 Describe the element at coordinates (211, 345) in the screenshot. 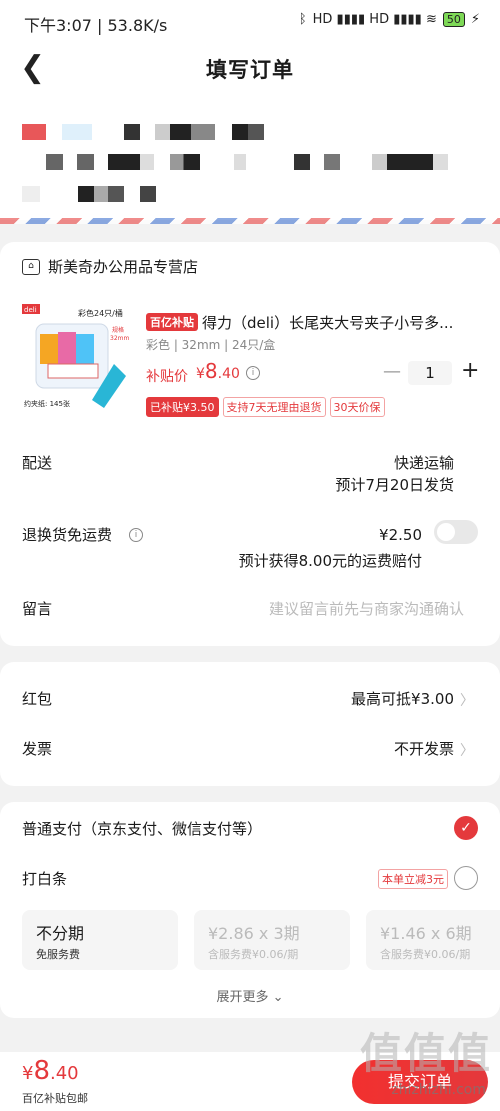

I see `product-spec: 彩色 | 32mm | 24只/盒` at that location.